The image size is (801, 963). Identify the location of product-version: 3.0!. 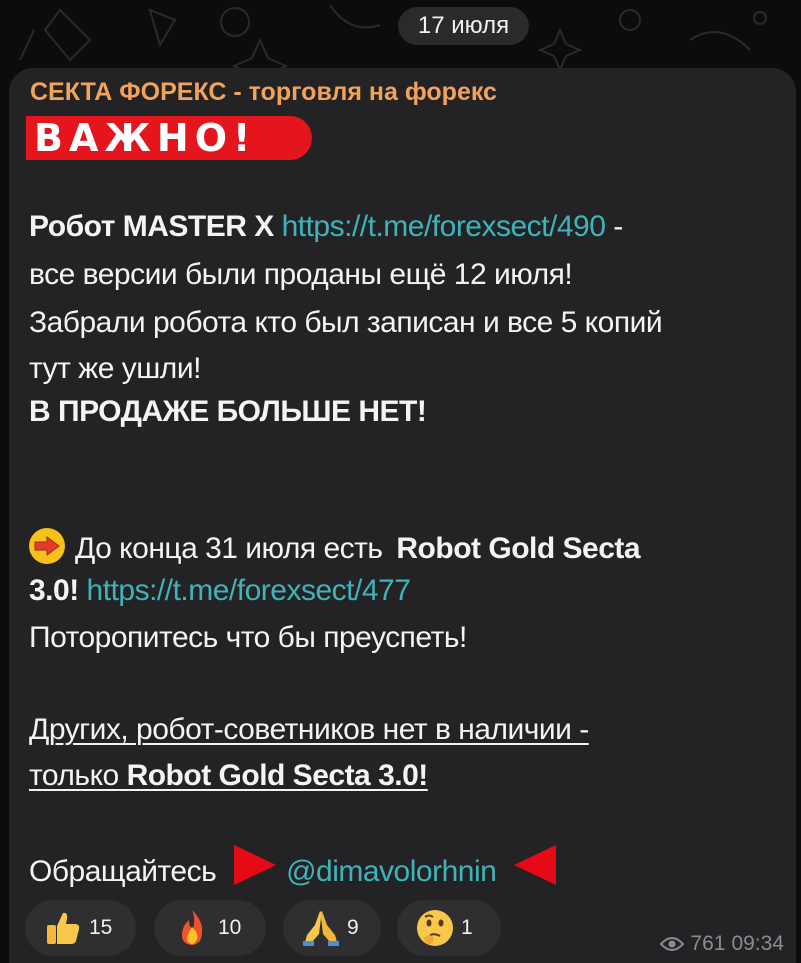
(54, 590).